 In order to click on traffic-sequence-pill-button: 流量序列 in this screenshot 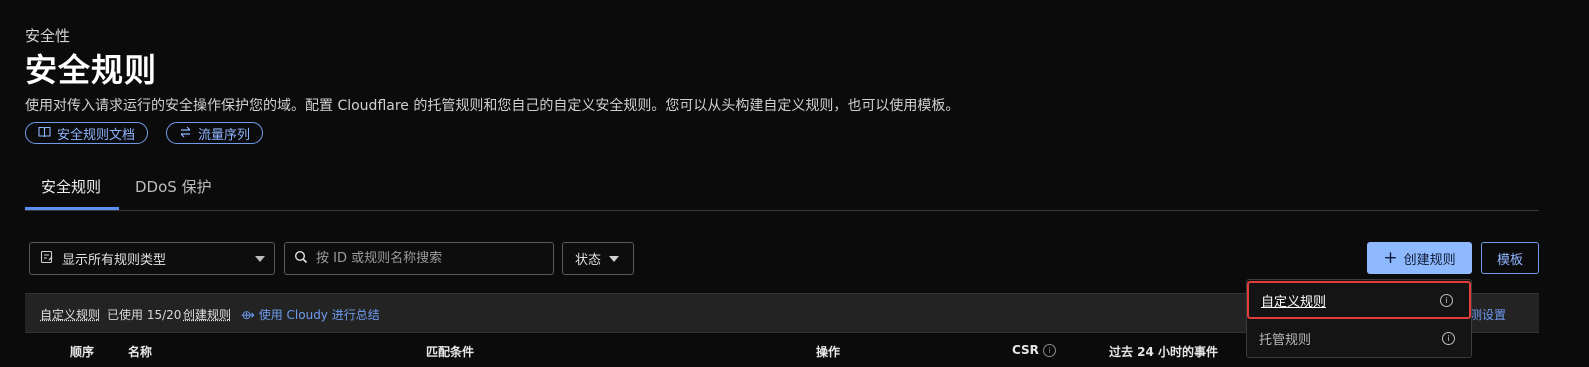, I will do `click(215, 133)`.